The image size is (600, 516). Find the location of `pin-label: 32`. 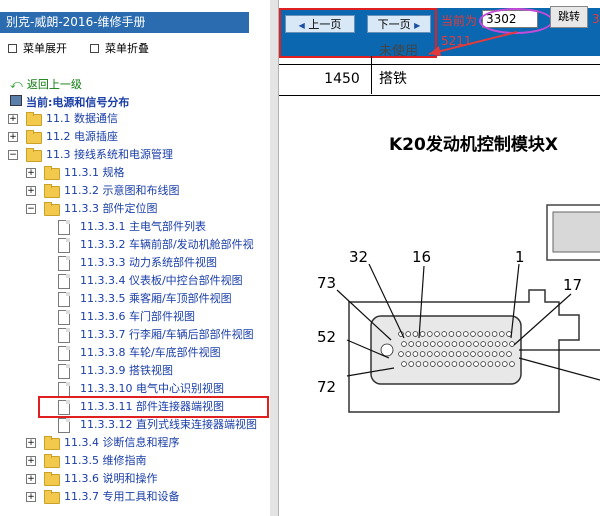

pin-label: 32 is located at coordinates (359, 257).